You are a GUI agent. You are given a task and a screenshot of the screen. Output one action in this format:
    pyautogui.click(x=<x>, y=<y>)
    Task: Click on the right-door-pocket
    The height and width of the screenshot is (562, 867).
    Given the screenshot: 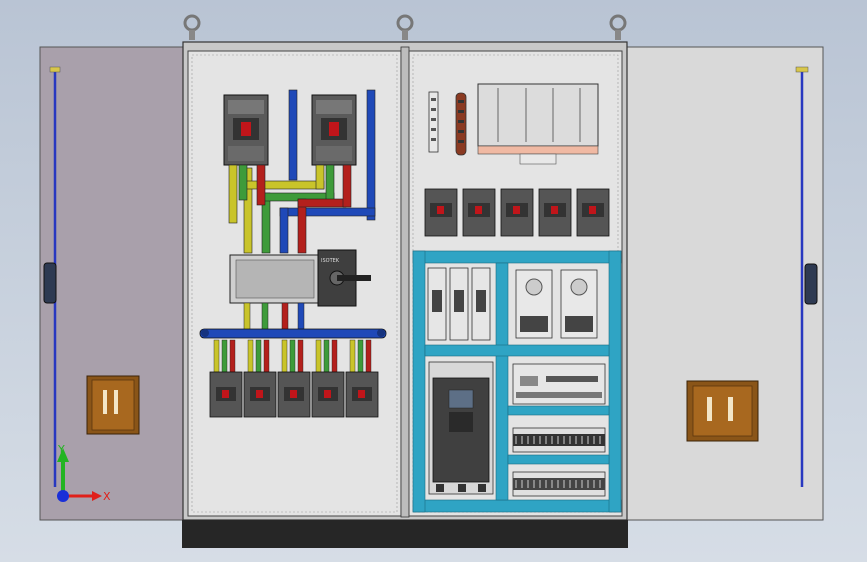 What is the action you would take?
    pyautogui.click(x=722, y=411)
    